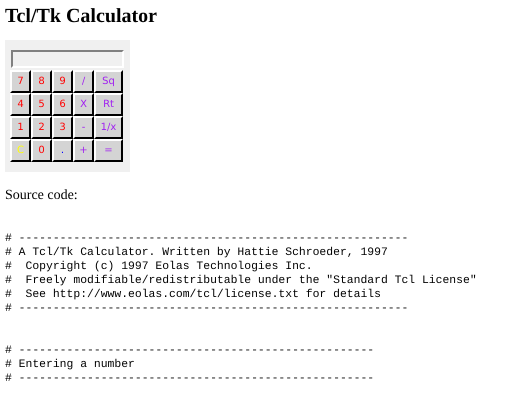 This screenshot has width=516, height=400. What do you see at coordinates (62, 127) in the screenshot?
I see `calculator-key: 3` at bounding box center [62, 127].